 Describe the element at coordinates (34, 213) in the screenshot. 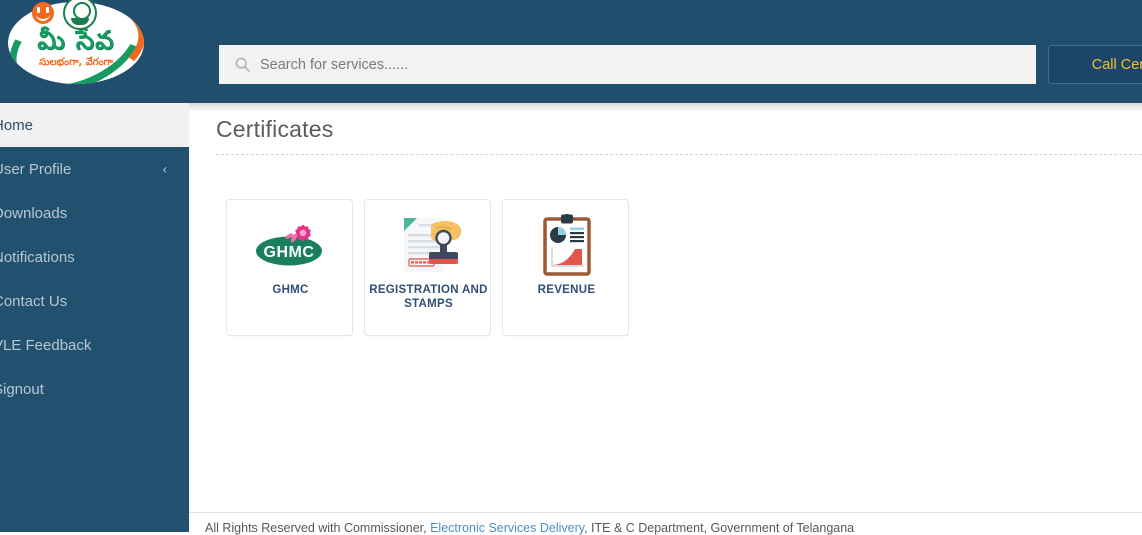

I see `sidebar-item-label: Downloads` at that location.